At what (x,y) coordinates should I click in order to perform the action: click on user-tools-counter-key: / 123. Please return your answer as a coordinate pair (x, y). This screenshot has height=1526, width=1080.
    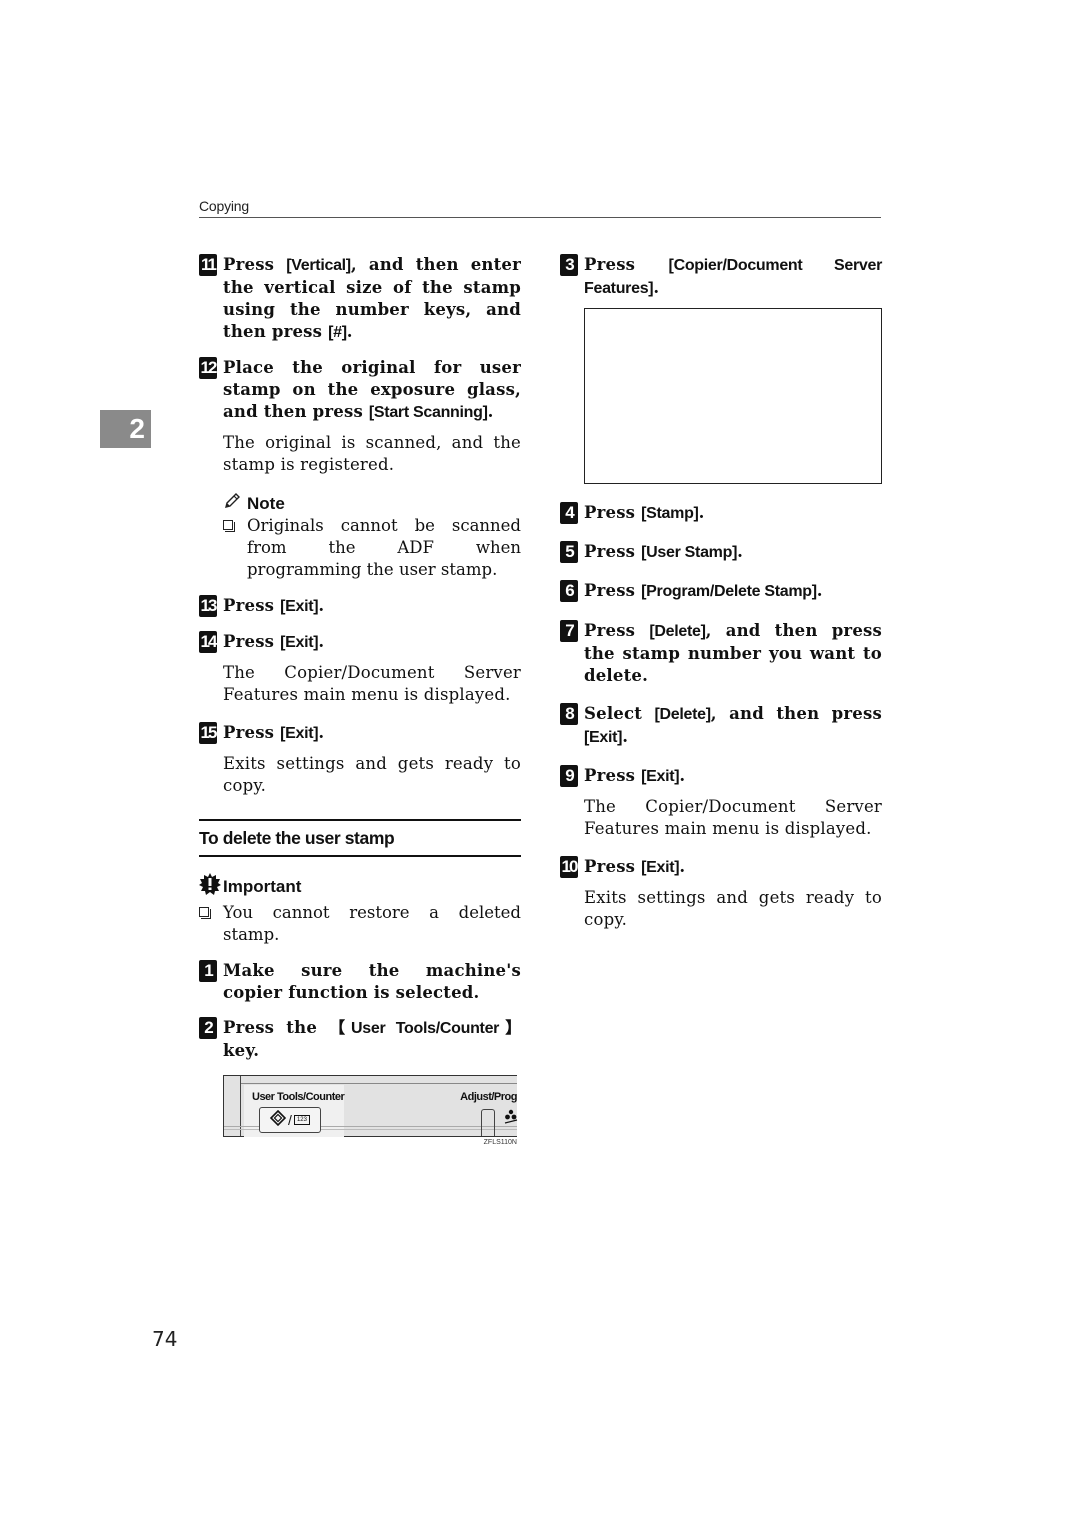
    Looking at the image, I should click on (290, 1120).